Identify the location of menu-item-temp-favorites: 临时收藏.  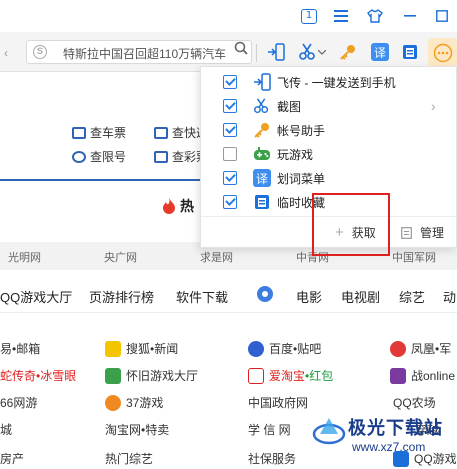
(274, 202).